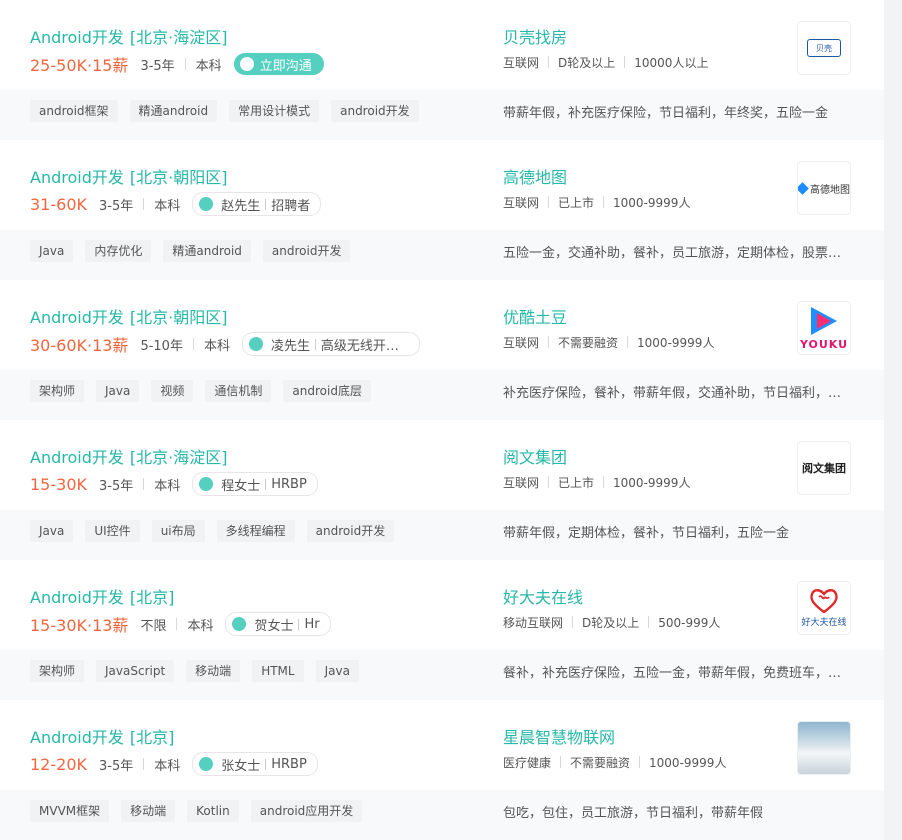  I want to click on company-benefits: 餐补，补充医疗保险，五险一金，带薪年假，免费班车，年终奖, so click(673, 673).